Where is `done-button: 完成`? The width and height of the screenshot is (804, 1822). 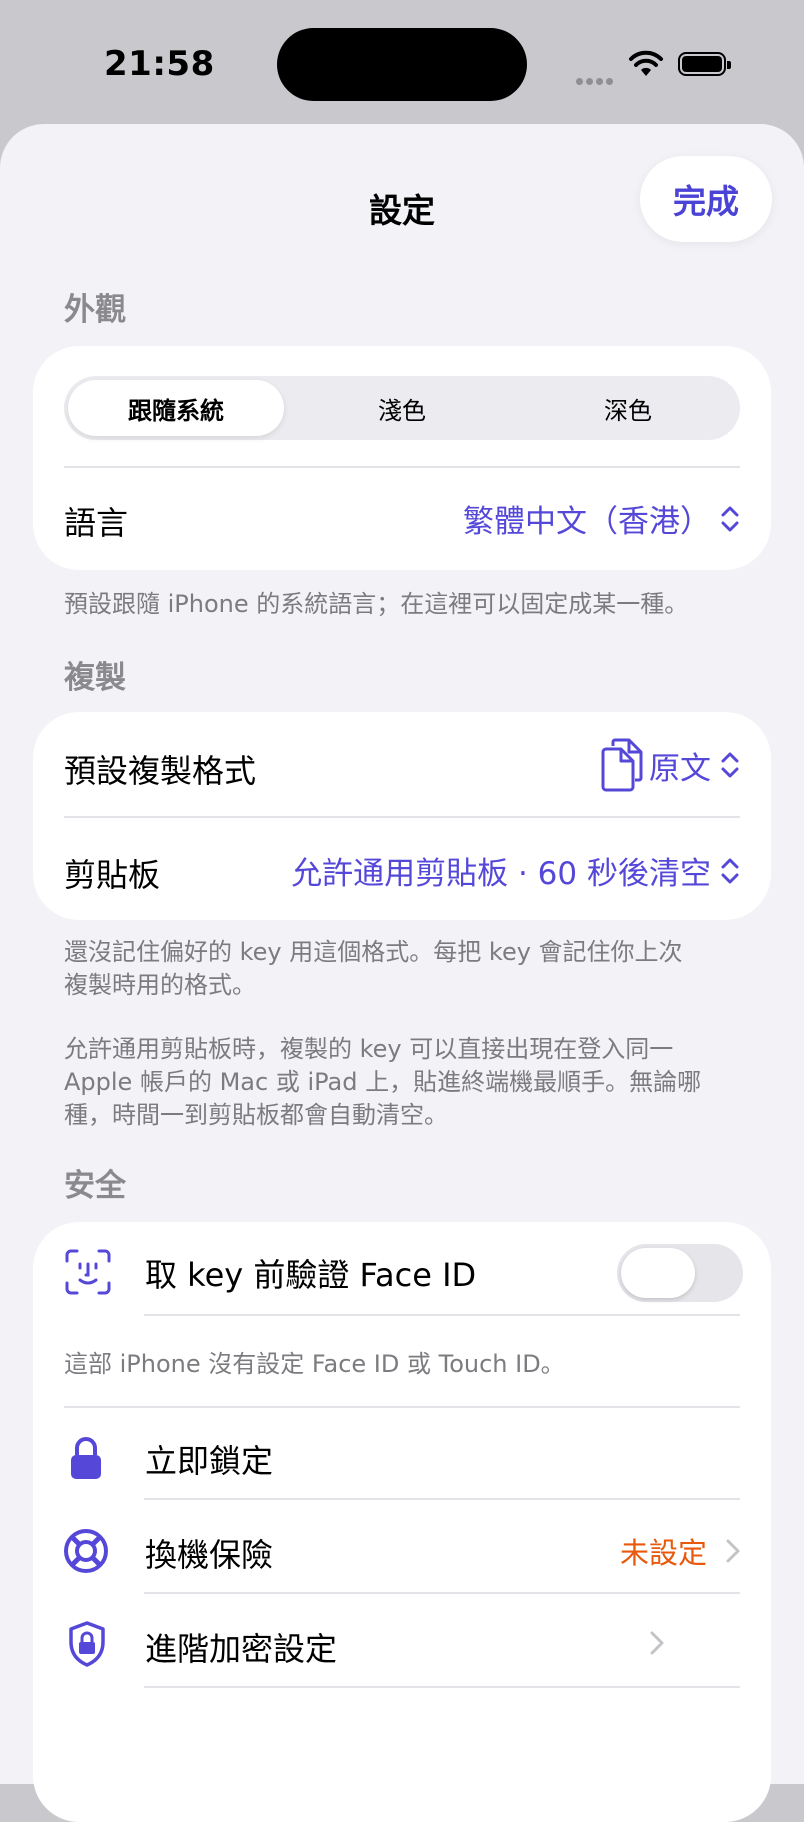
done-button: 完成 is located at coordinates (706, 199).